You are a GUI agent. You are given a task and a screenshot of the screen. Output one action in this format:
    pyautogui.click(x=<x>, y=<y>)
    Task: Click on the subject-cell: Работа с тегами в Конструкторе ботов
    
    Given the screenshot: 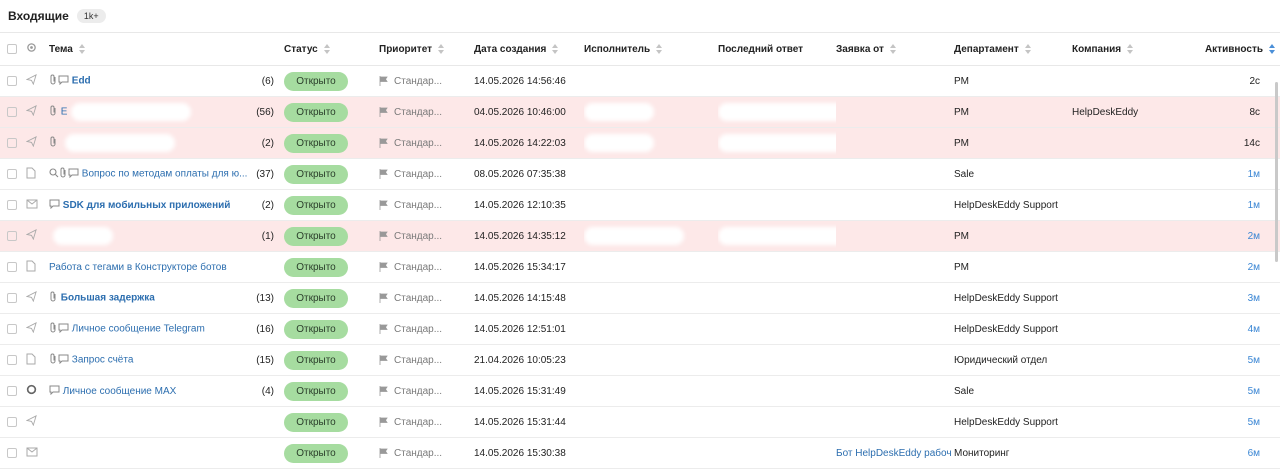 What is the action you would take?
    pyautogui.click(x=138, y=267)
    